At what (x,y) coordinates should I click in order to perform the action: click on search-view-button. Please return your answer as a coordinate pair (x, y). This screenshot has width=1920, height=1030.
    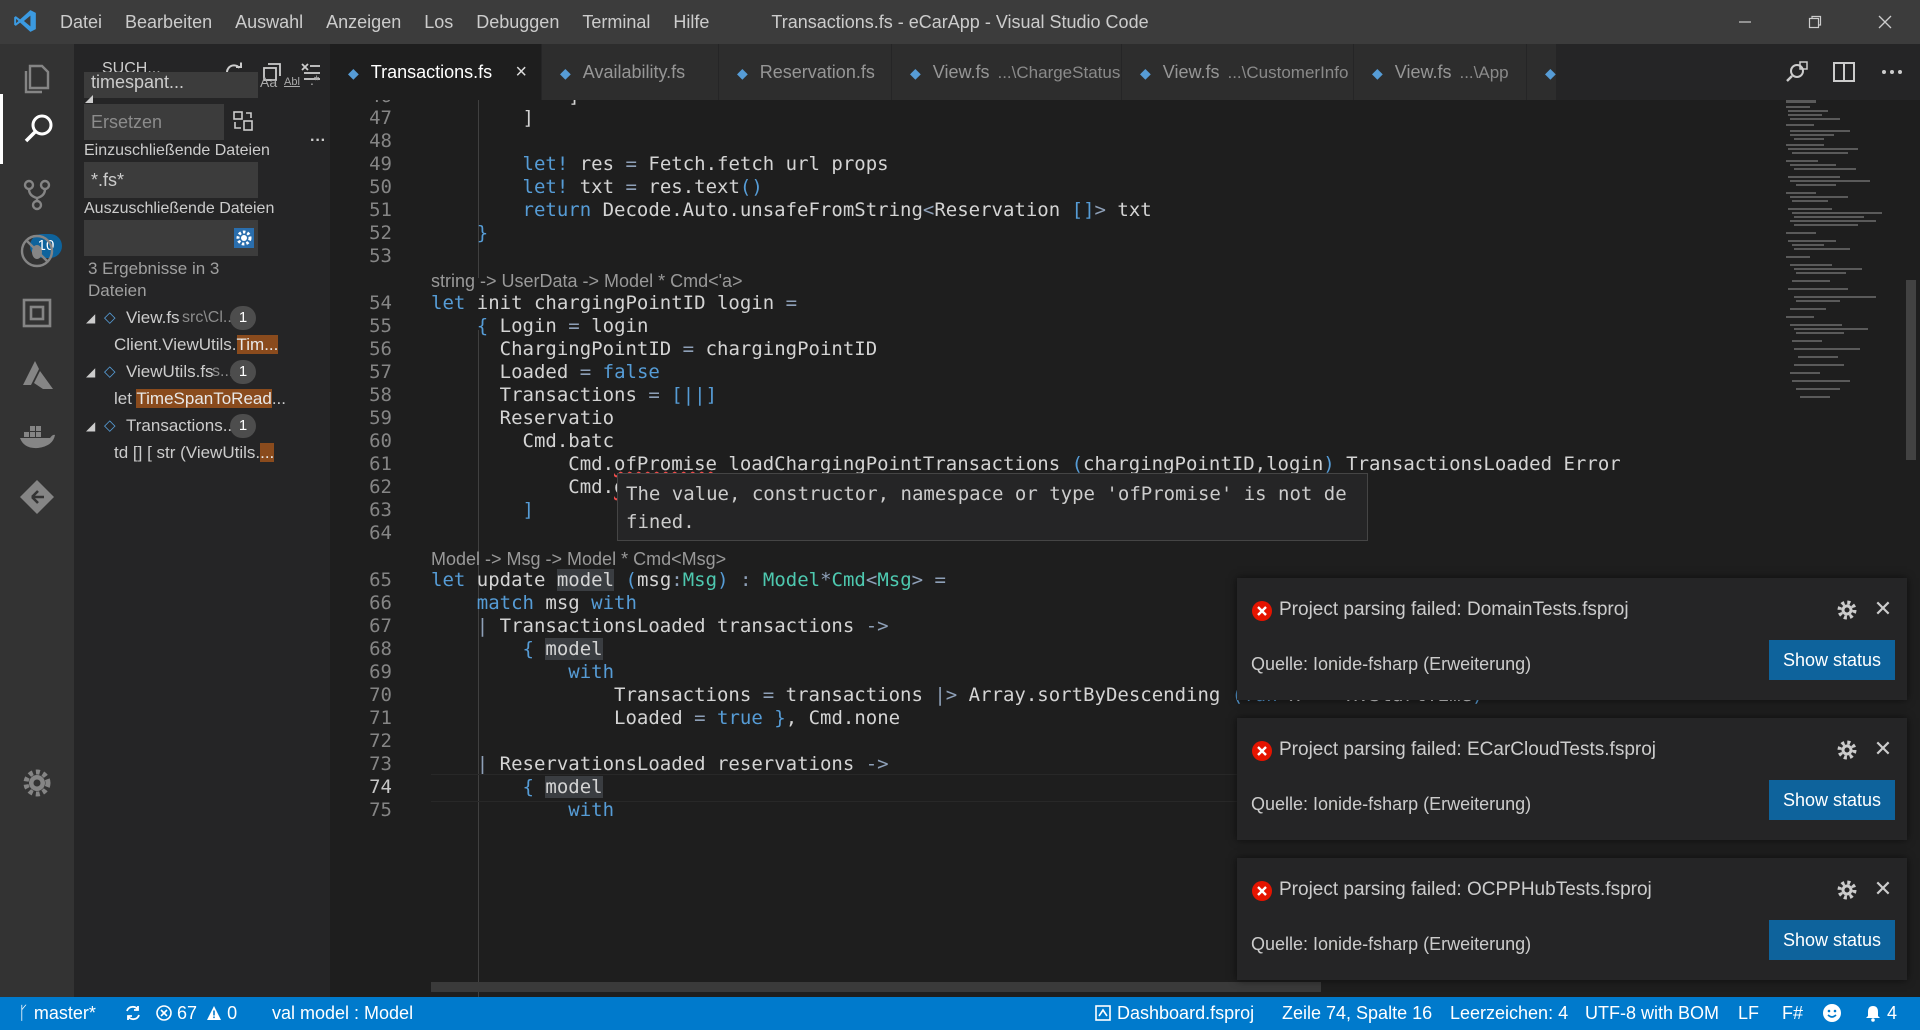
    Looking at the image, I should click on (37, 129).